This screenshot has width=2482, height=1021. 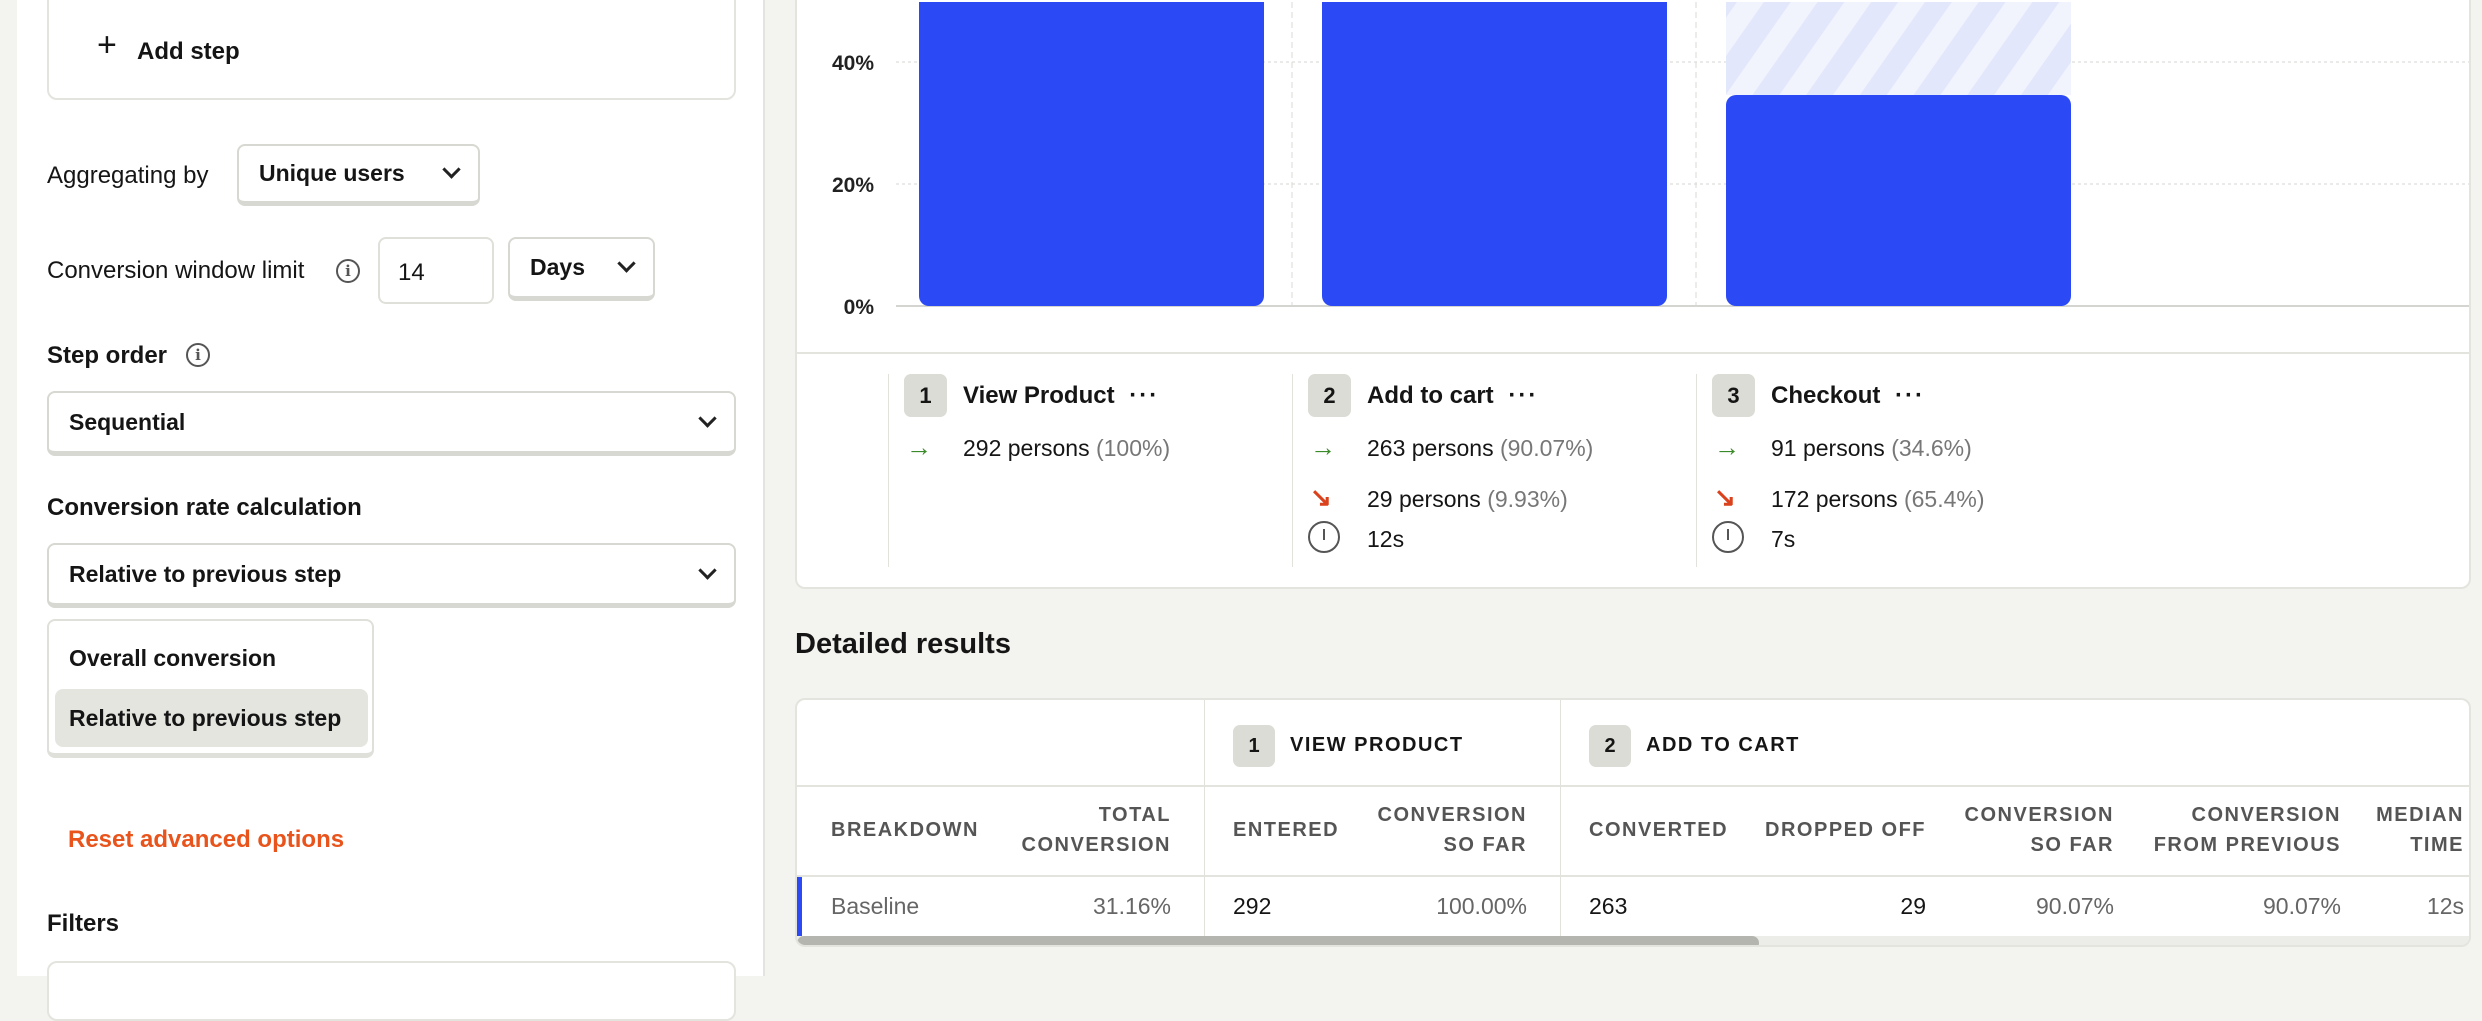 I want to click on step-number-badge: 1, so click(x=925, y=395).